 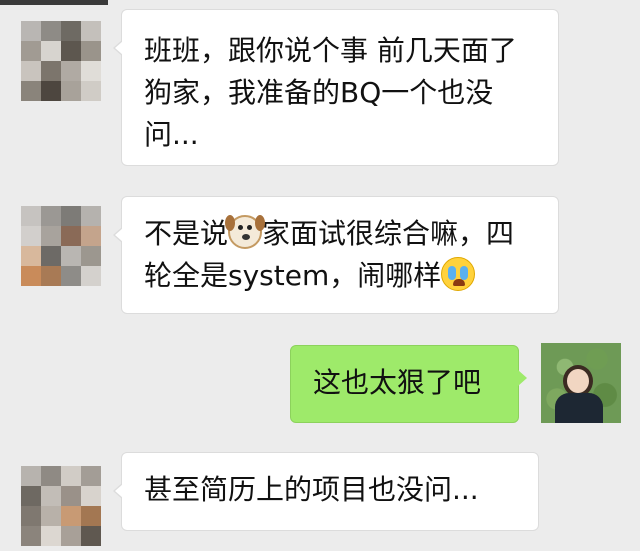 What do you see at coordinates (245, 232) in the screenshot?
I see `dog-face-icon` at bounding box center [245, 232].